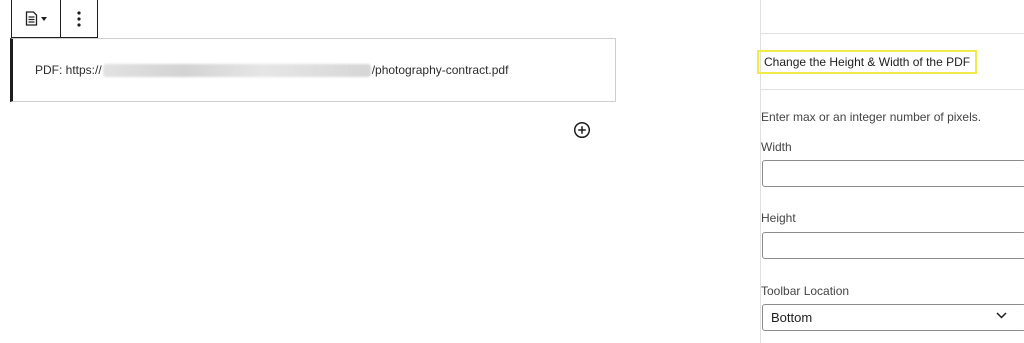 The image size is (1024, 343). What do you see at coordinates (776, 147) in the screenshot?
I see `width-label: Width` at bounding box center [776, 147].